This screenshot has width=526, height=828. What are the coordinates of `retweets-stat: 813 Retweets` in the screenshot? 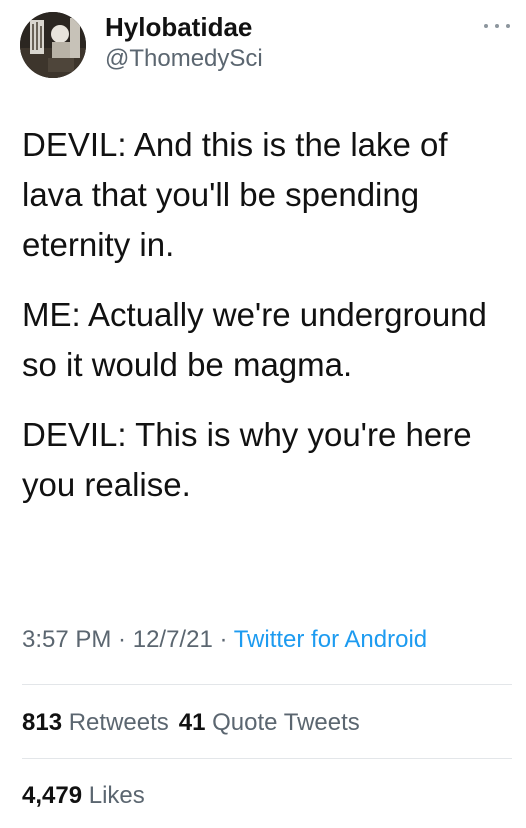 It's located at (95, 722).